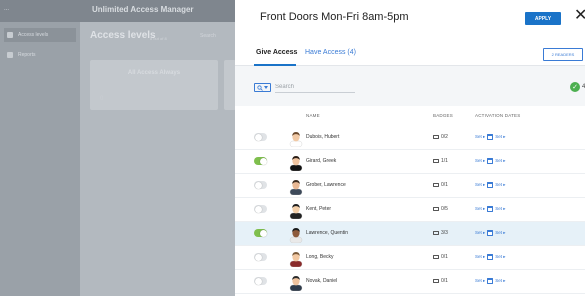 The width and height of the screenshot is (585, 296). I want to click on person-name: Long, Becky, so click(320, 257).